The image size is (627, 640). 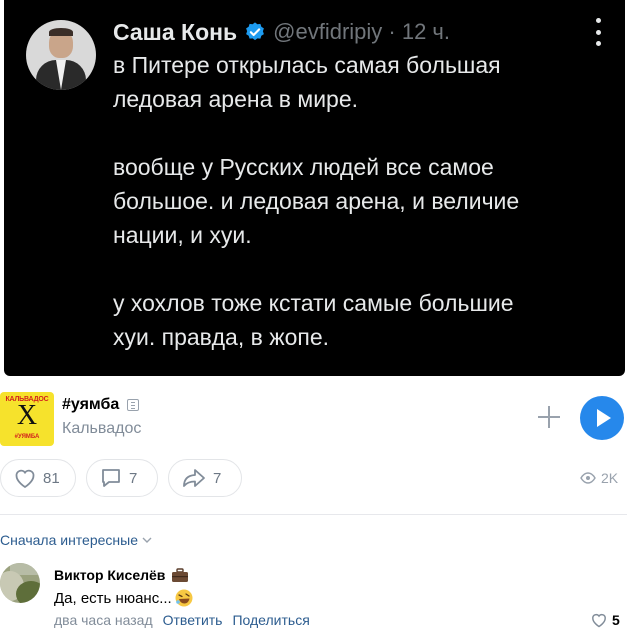 I want to click on community-subtitle: Кальвадос, so click(x=102, y=428).